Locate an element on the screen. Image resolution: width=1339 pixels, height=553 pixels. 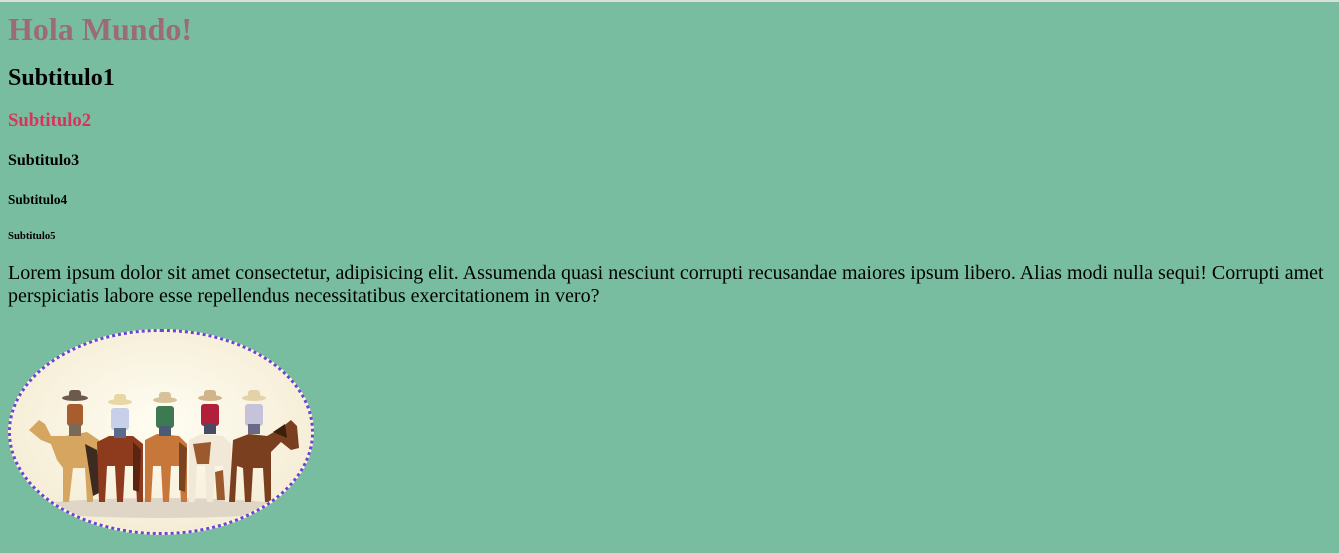
cowboys-image is located at coordinates (161, 432).